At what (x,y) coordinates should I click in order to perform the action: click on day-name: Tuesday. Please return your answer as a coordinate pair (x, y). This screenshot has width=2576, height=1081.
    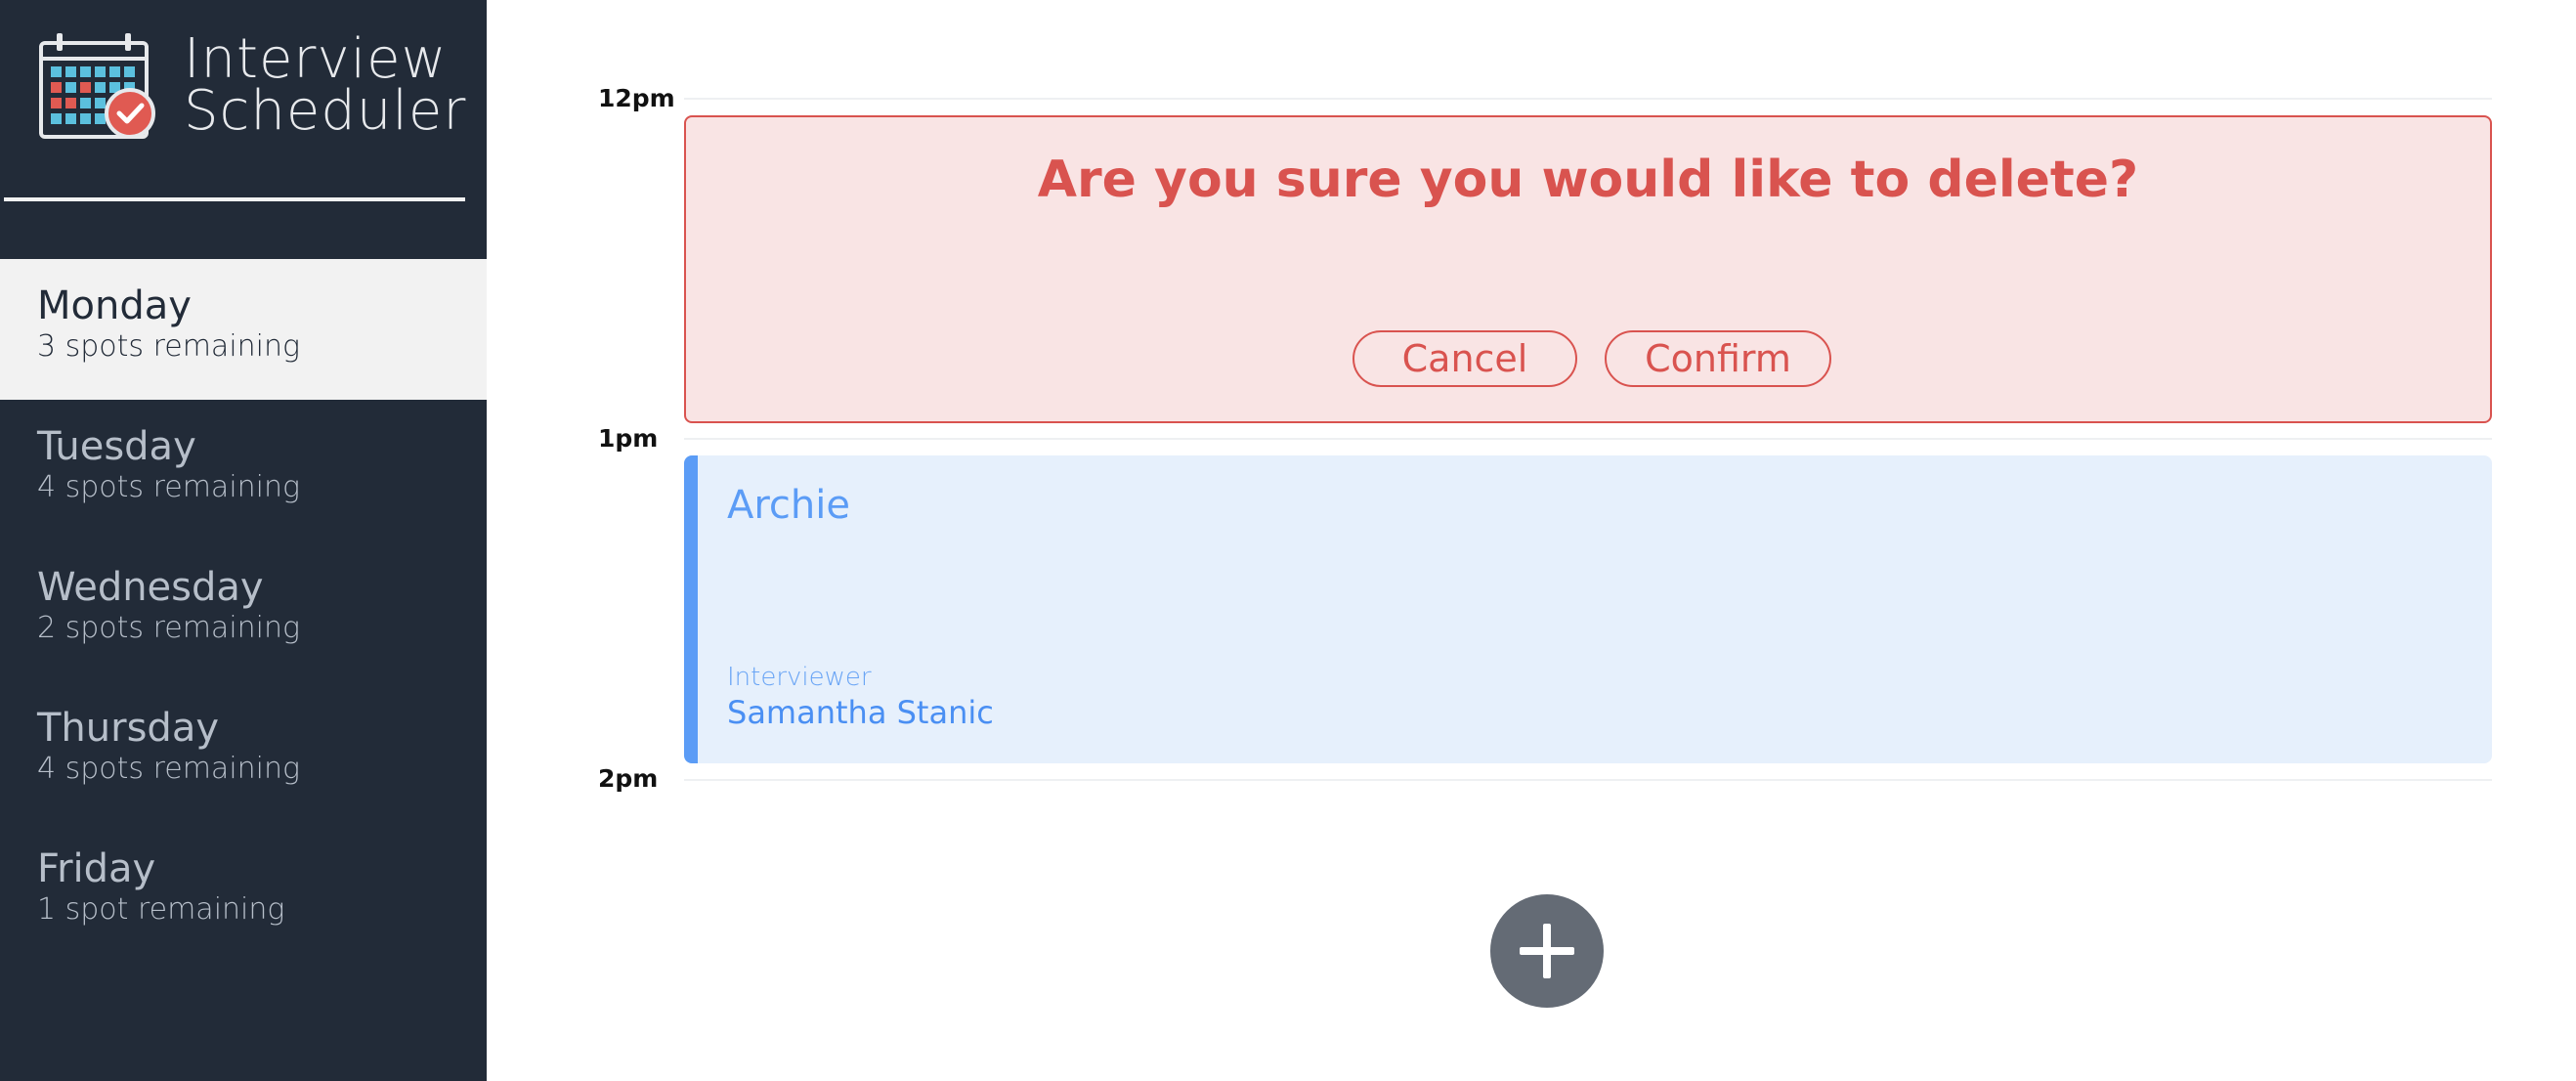
    Looking at the image, I should click on (117, 446).